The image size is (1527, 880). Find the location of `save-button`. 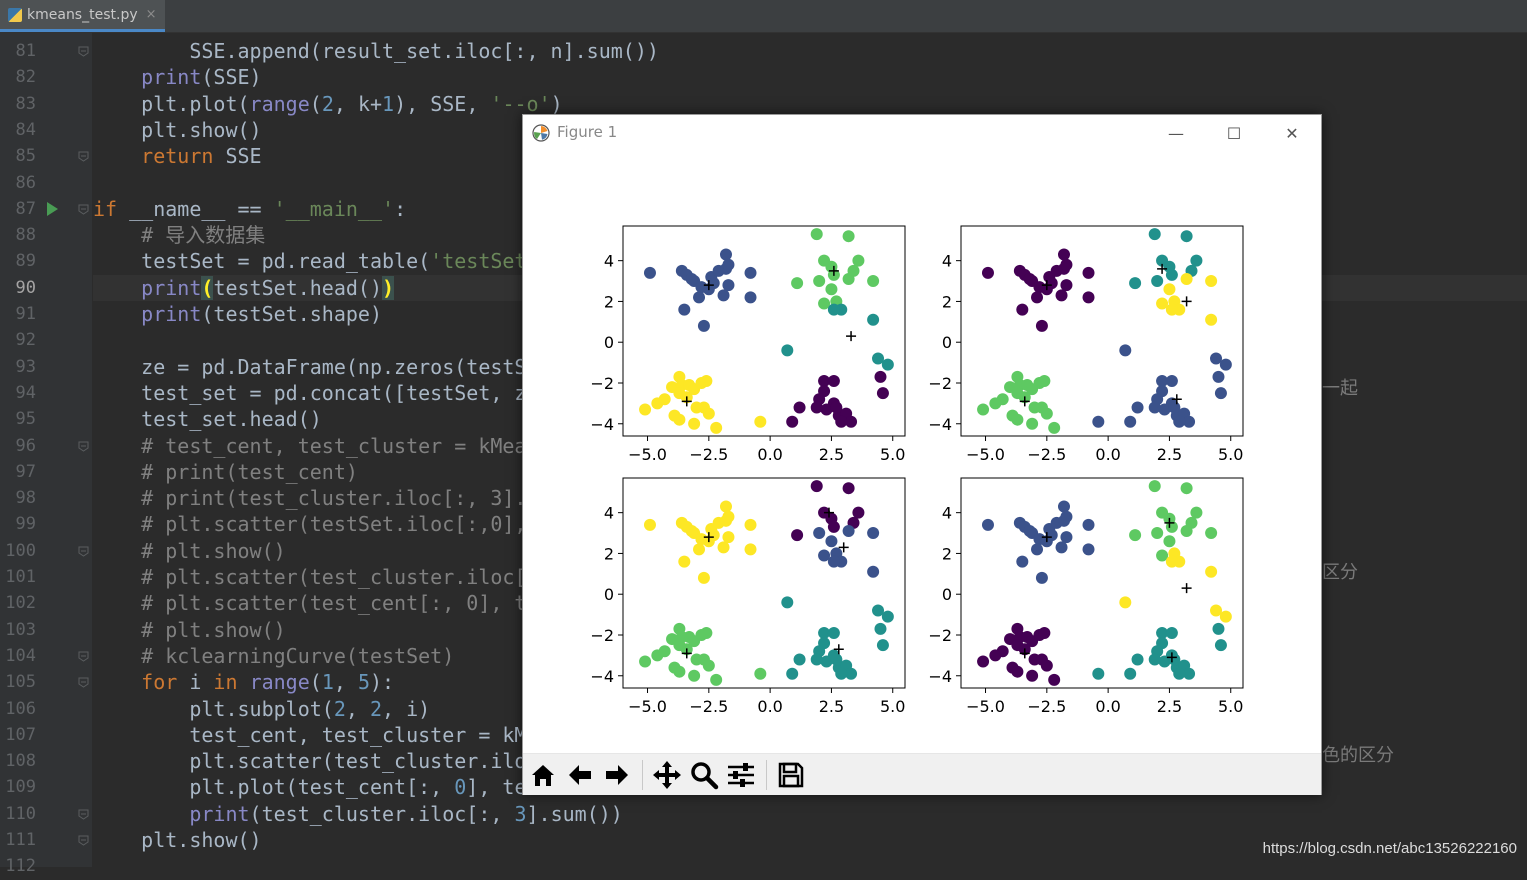

save-button is located at coordinates (791, 775).